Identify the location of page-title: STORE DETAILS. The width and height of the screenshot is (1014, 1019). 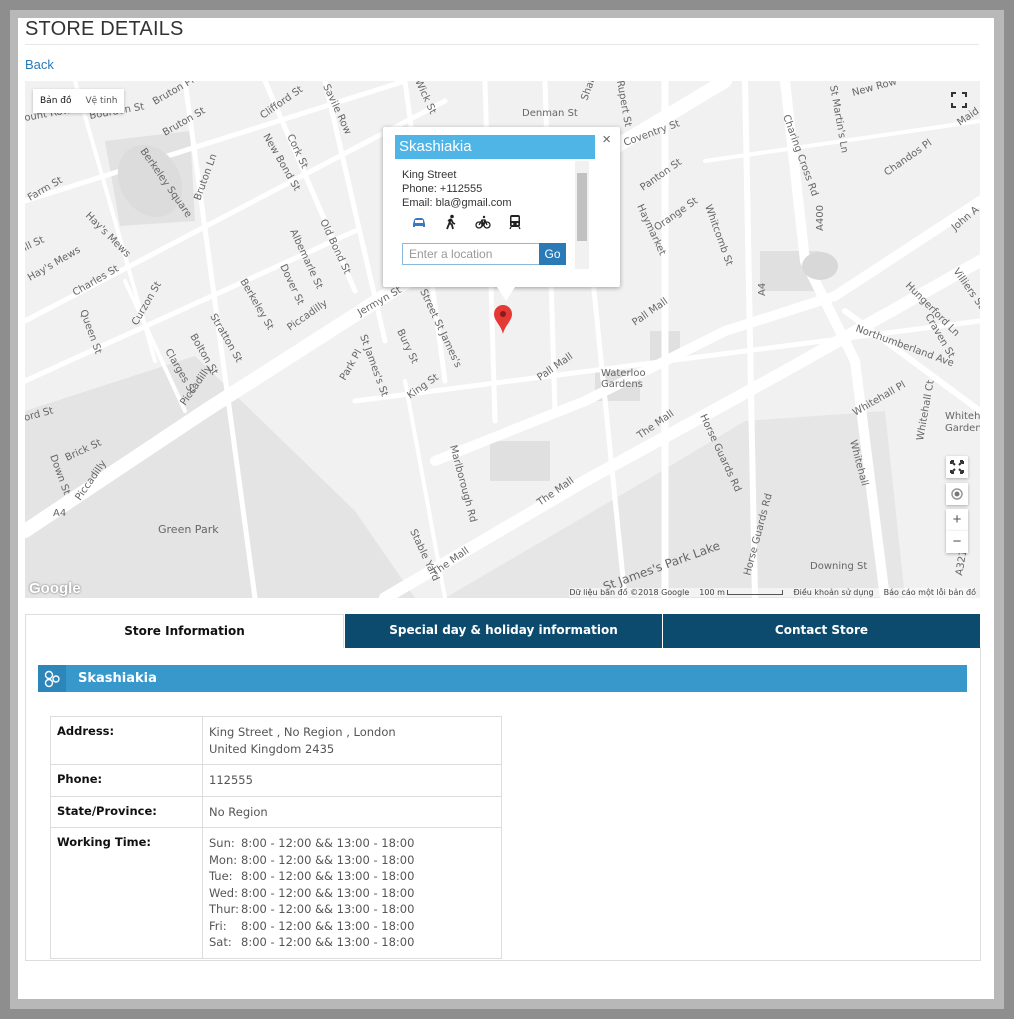
(104, 29).